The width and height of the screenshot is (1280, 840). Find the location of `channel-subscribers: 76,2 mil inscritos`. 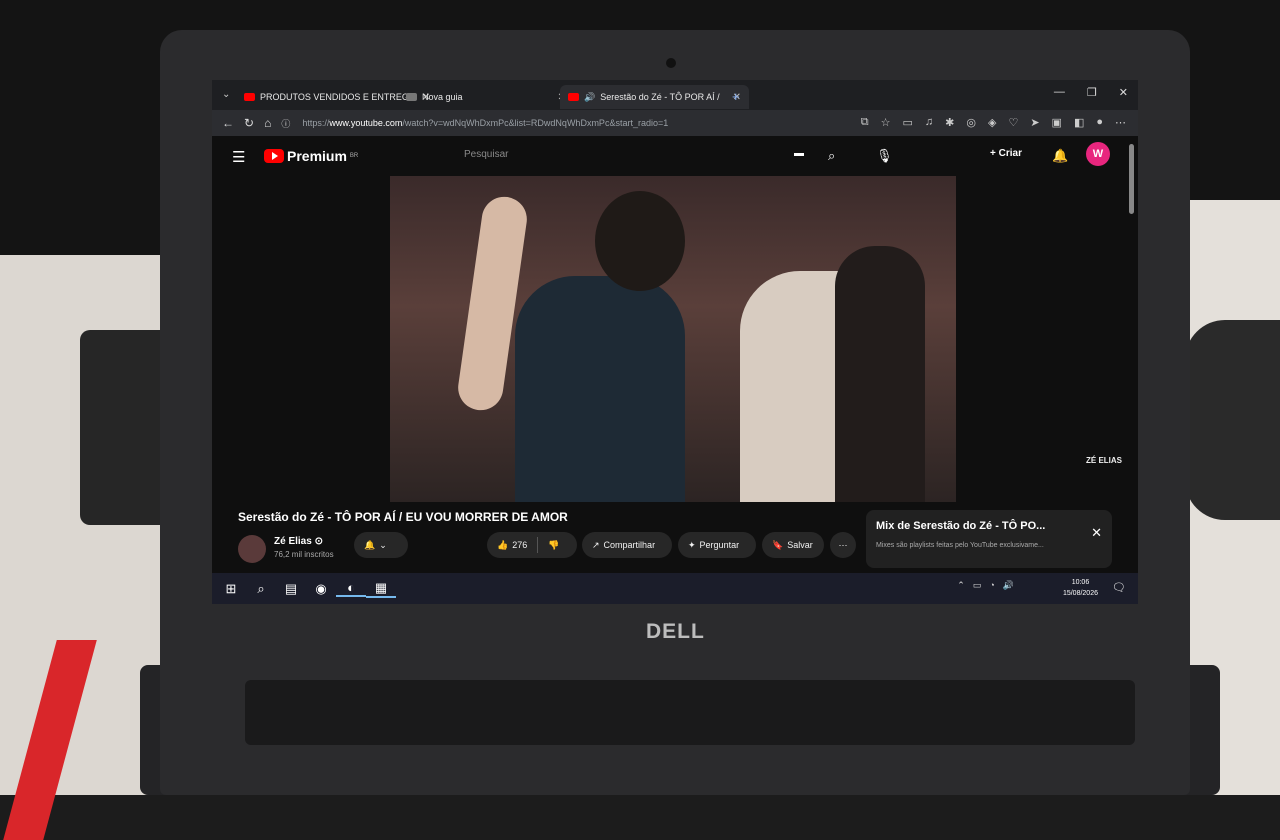

channel-subscribers: 76,2 mil inscritos is located at coordinates (304, 554).